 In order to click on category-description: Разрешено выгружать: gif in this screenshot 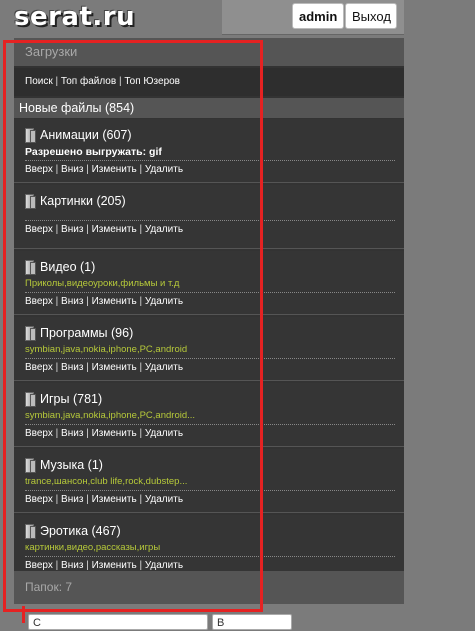, I will do `click(93, 152)`.